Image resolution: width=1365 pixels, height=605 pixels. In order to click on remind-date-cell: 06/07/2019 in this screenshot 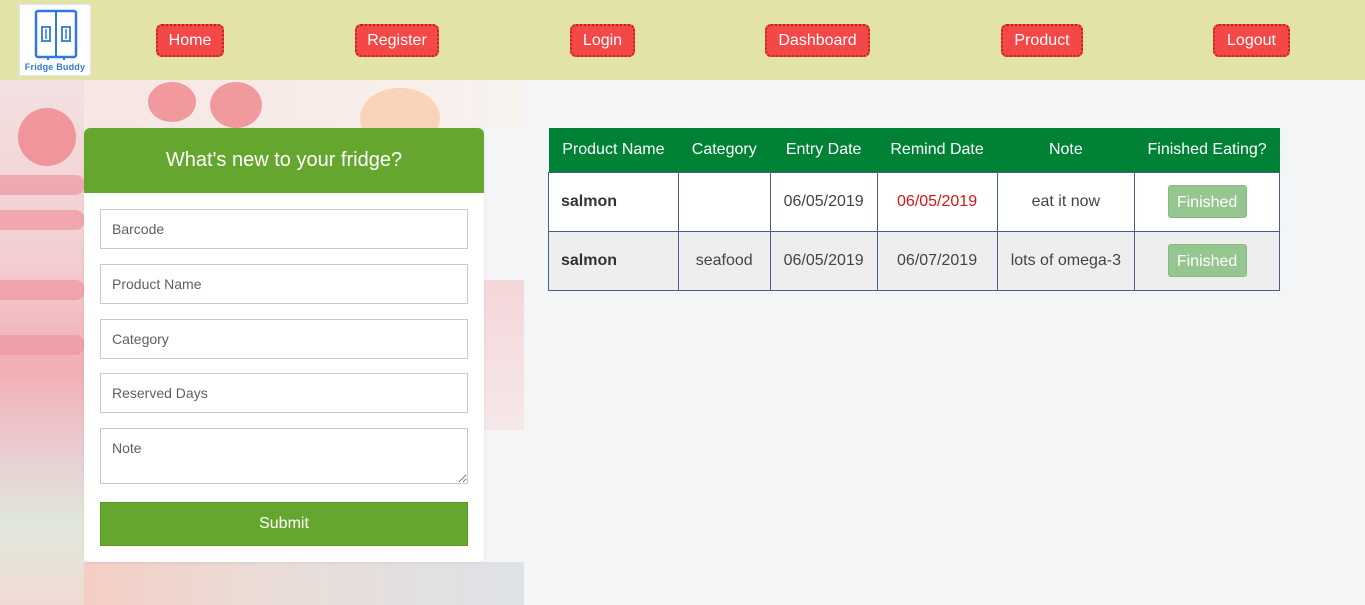, I will do `click(937, 260)`.